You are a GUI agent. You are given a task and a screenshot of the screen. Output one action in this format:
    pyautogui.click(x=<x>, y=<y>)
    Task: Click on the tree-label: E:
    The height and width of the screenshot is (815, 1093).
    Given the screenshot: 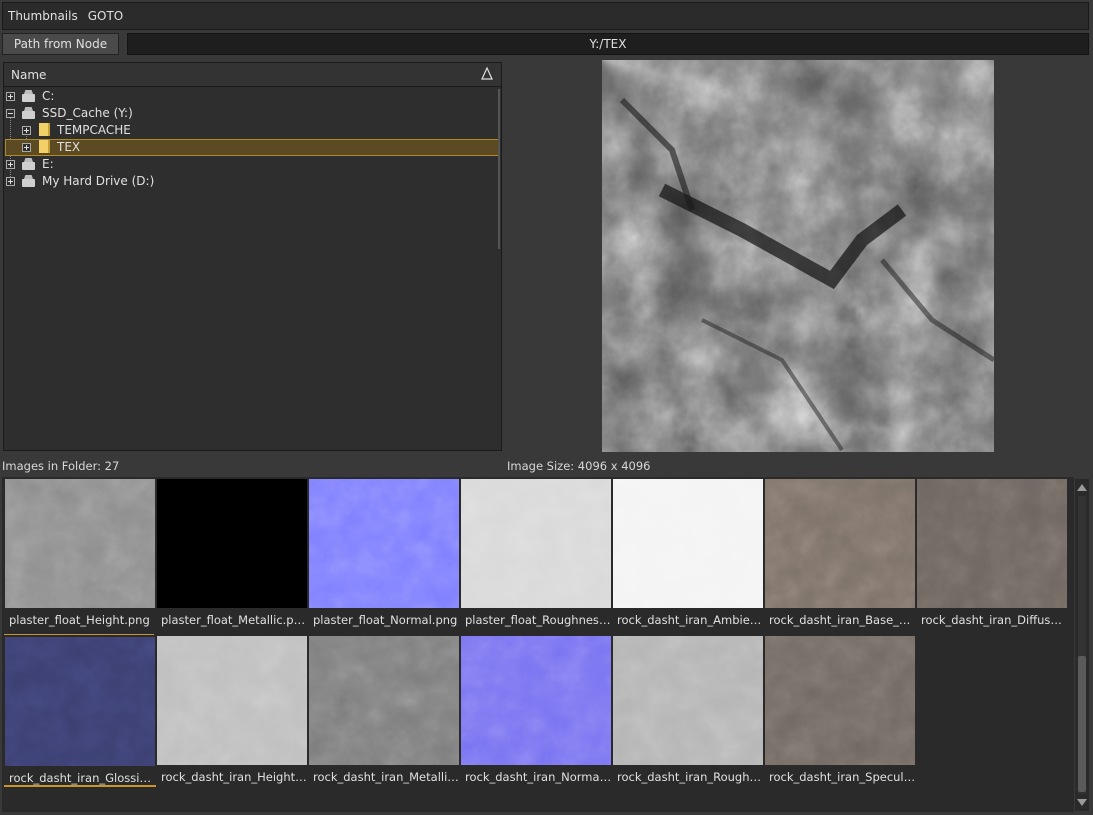 What is the action you would take?
    pyautogui.click(x=48, y=164)
    